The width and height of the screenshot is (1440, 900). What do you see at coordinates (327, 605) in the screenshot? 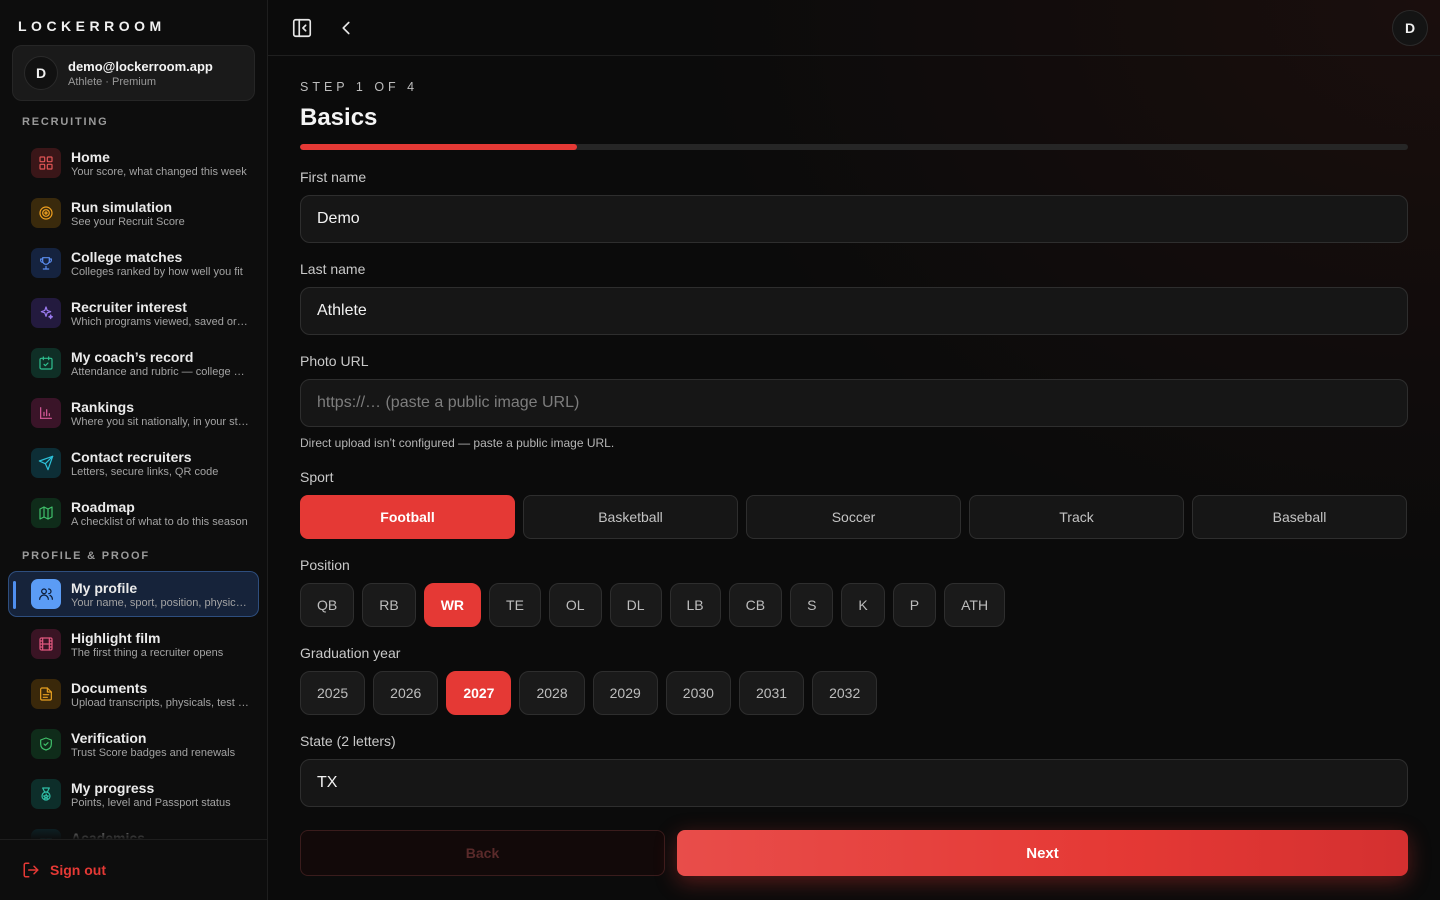
I see `position-chip-qb: QB` at bounding box center [327, 605].